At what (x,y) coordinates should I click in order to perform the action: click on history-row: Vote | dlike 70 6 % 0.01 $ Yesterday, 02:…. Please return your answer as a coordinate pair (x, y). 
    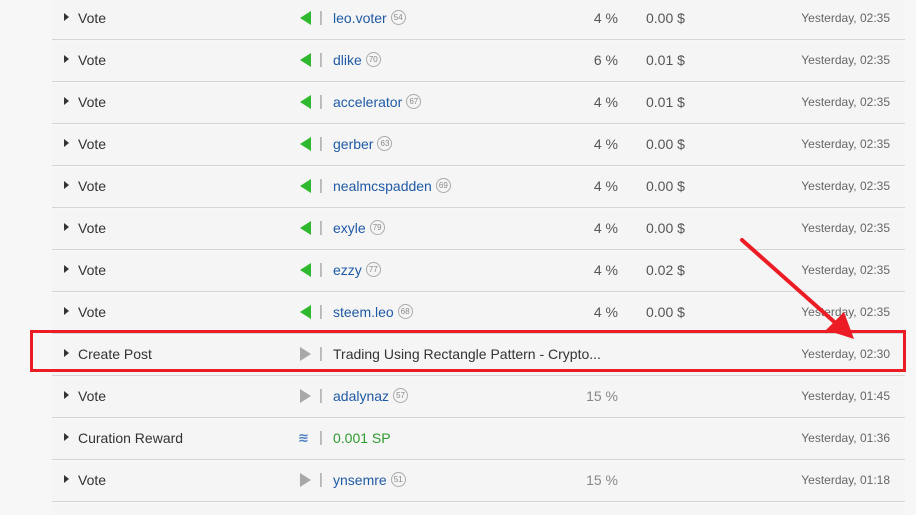
    Looking at the image, I should click on (478, 62).